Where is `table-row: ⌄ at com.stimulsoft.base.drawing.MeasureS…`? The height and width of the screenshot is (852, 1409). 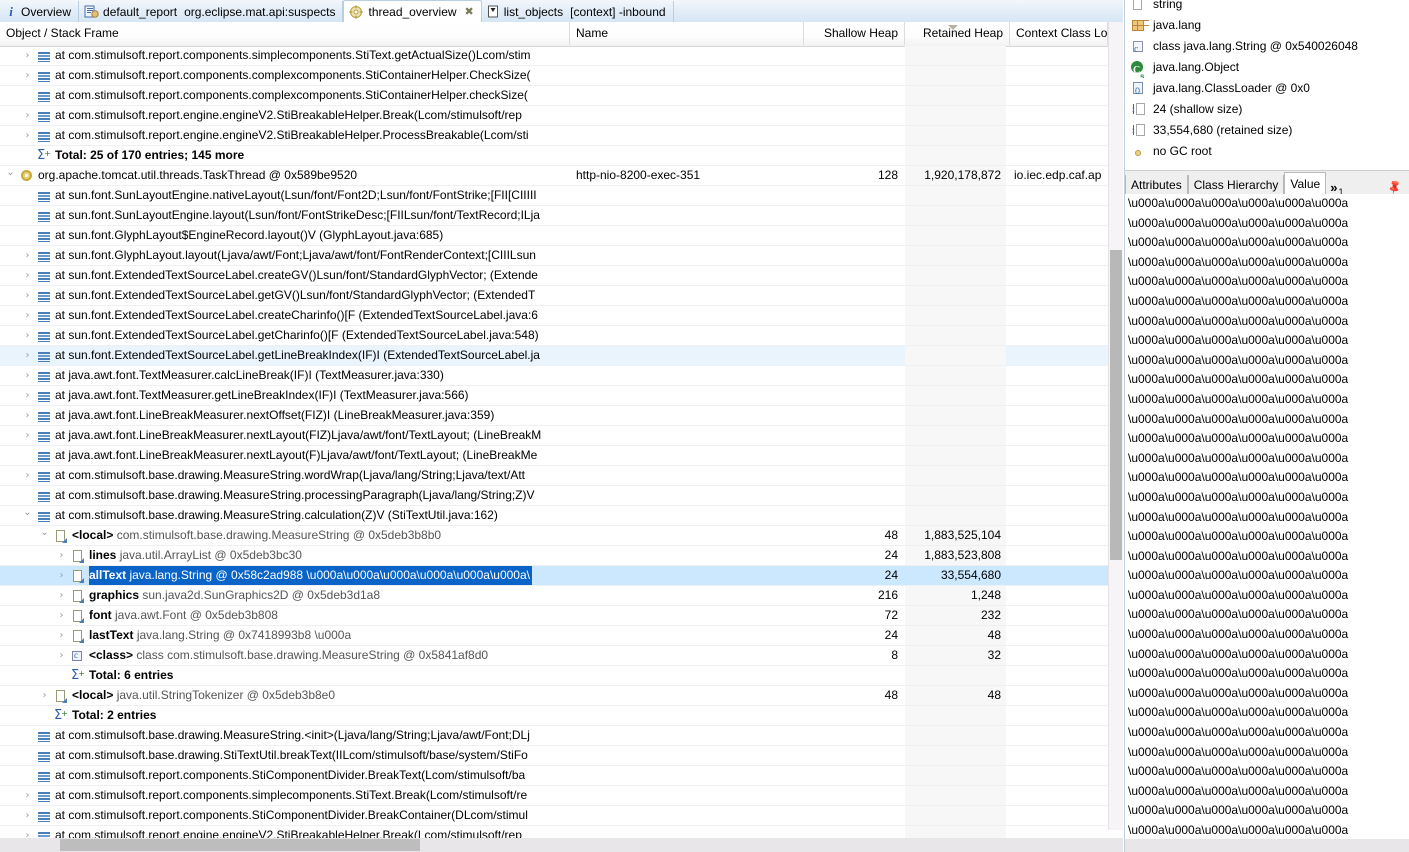
table-row: ⌄ at com.stimulsoft.base.drawing.MeasureS… is located at coordinates (561, 516).